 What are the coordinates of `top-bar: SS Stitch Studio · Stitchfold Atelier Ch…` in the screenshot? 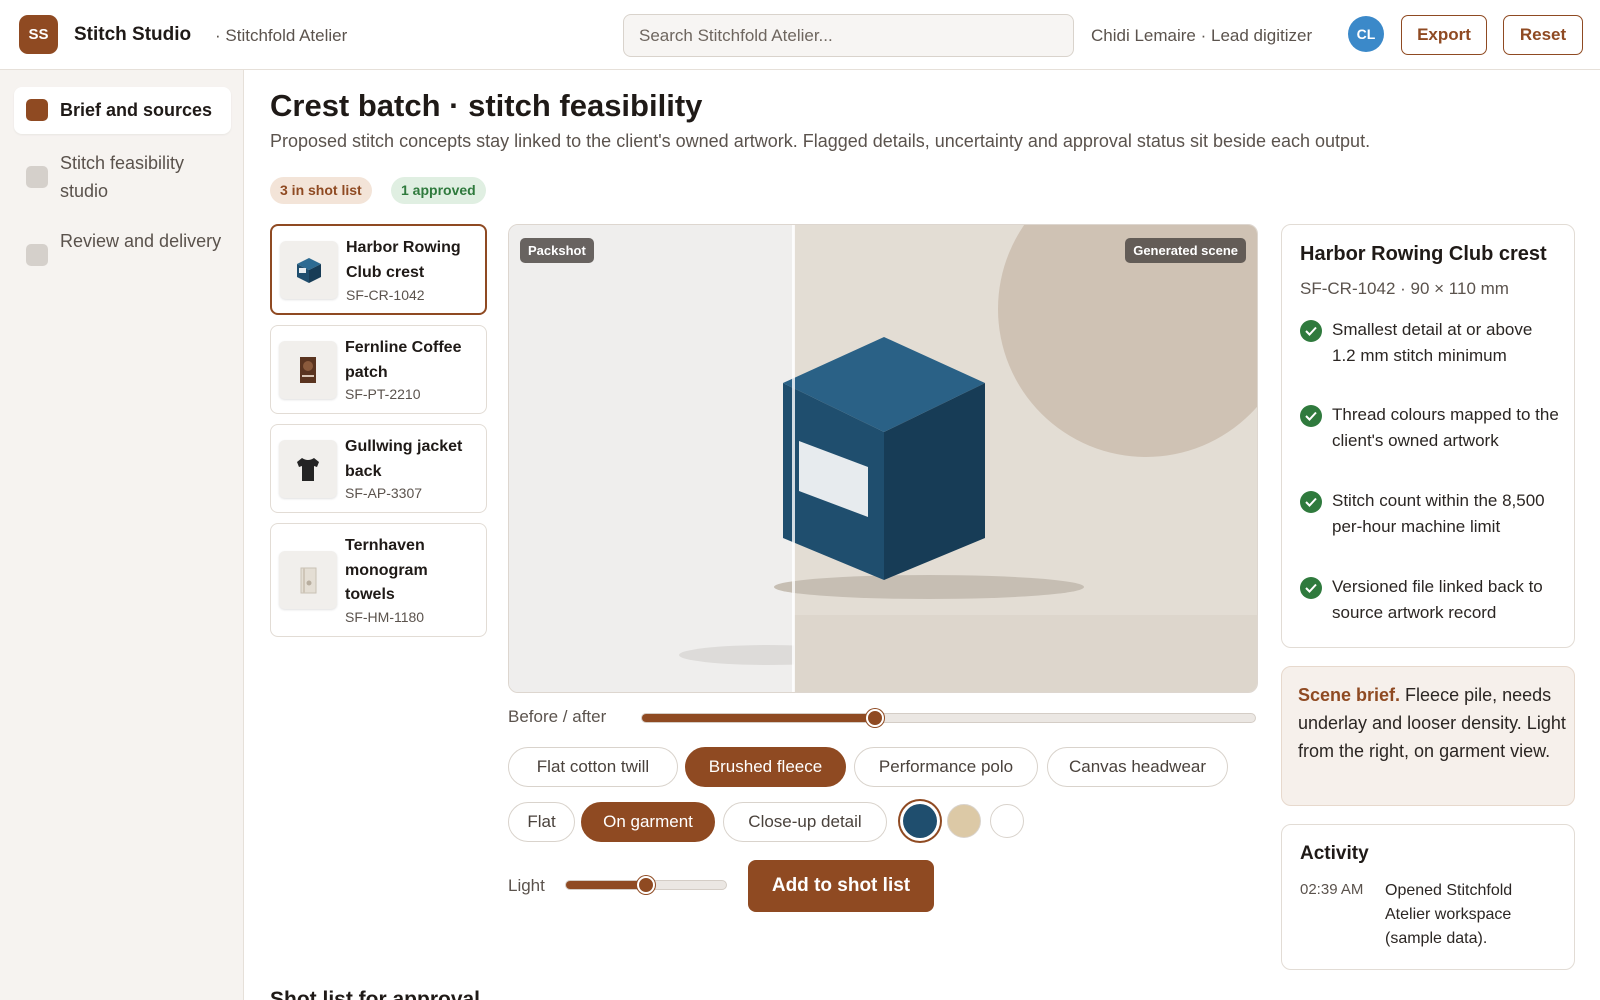 It's located at (800, 35).